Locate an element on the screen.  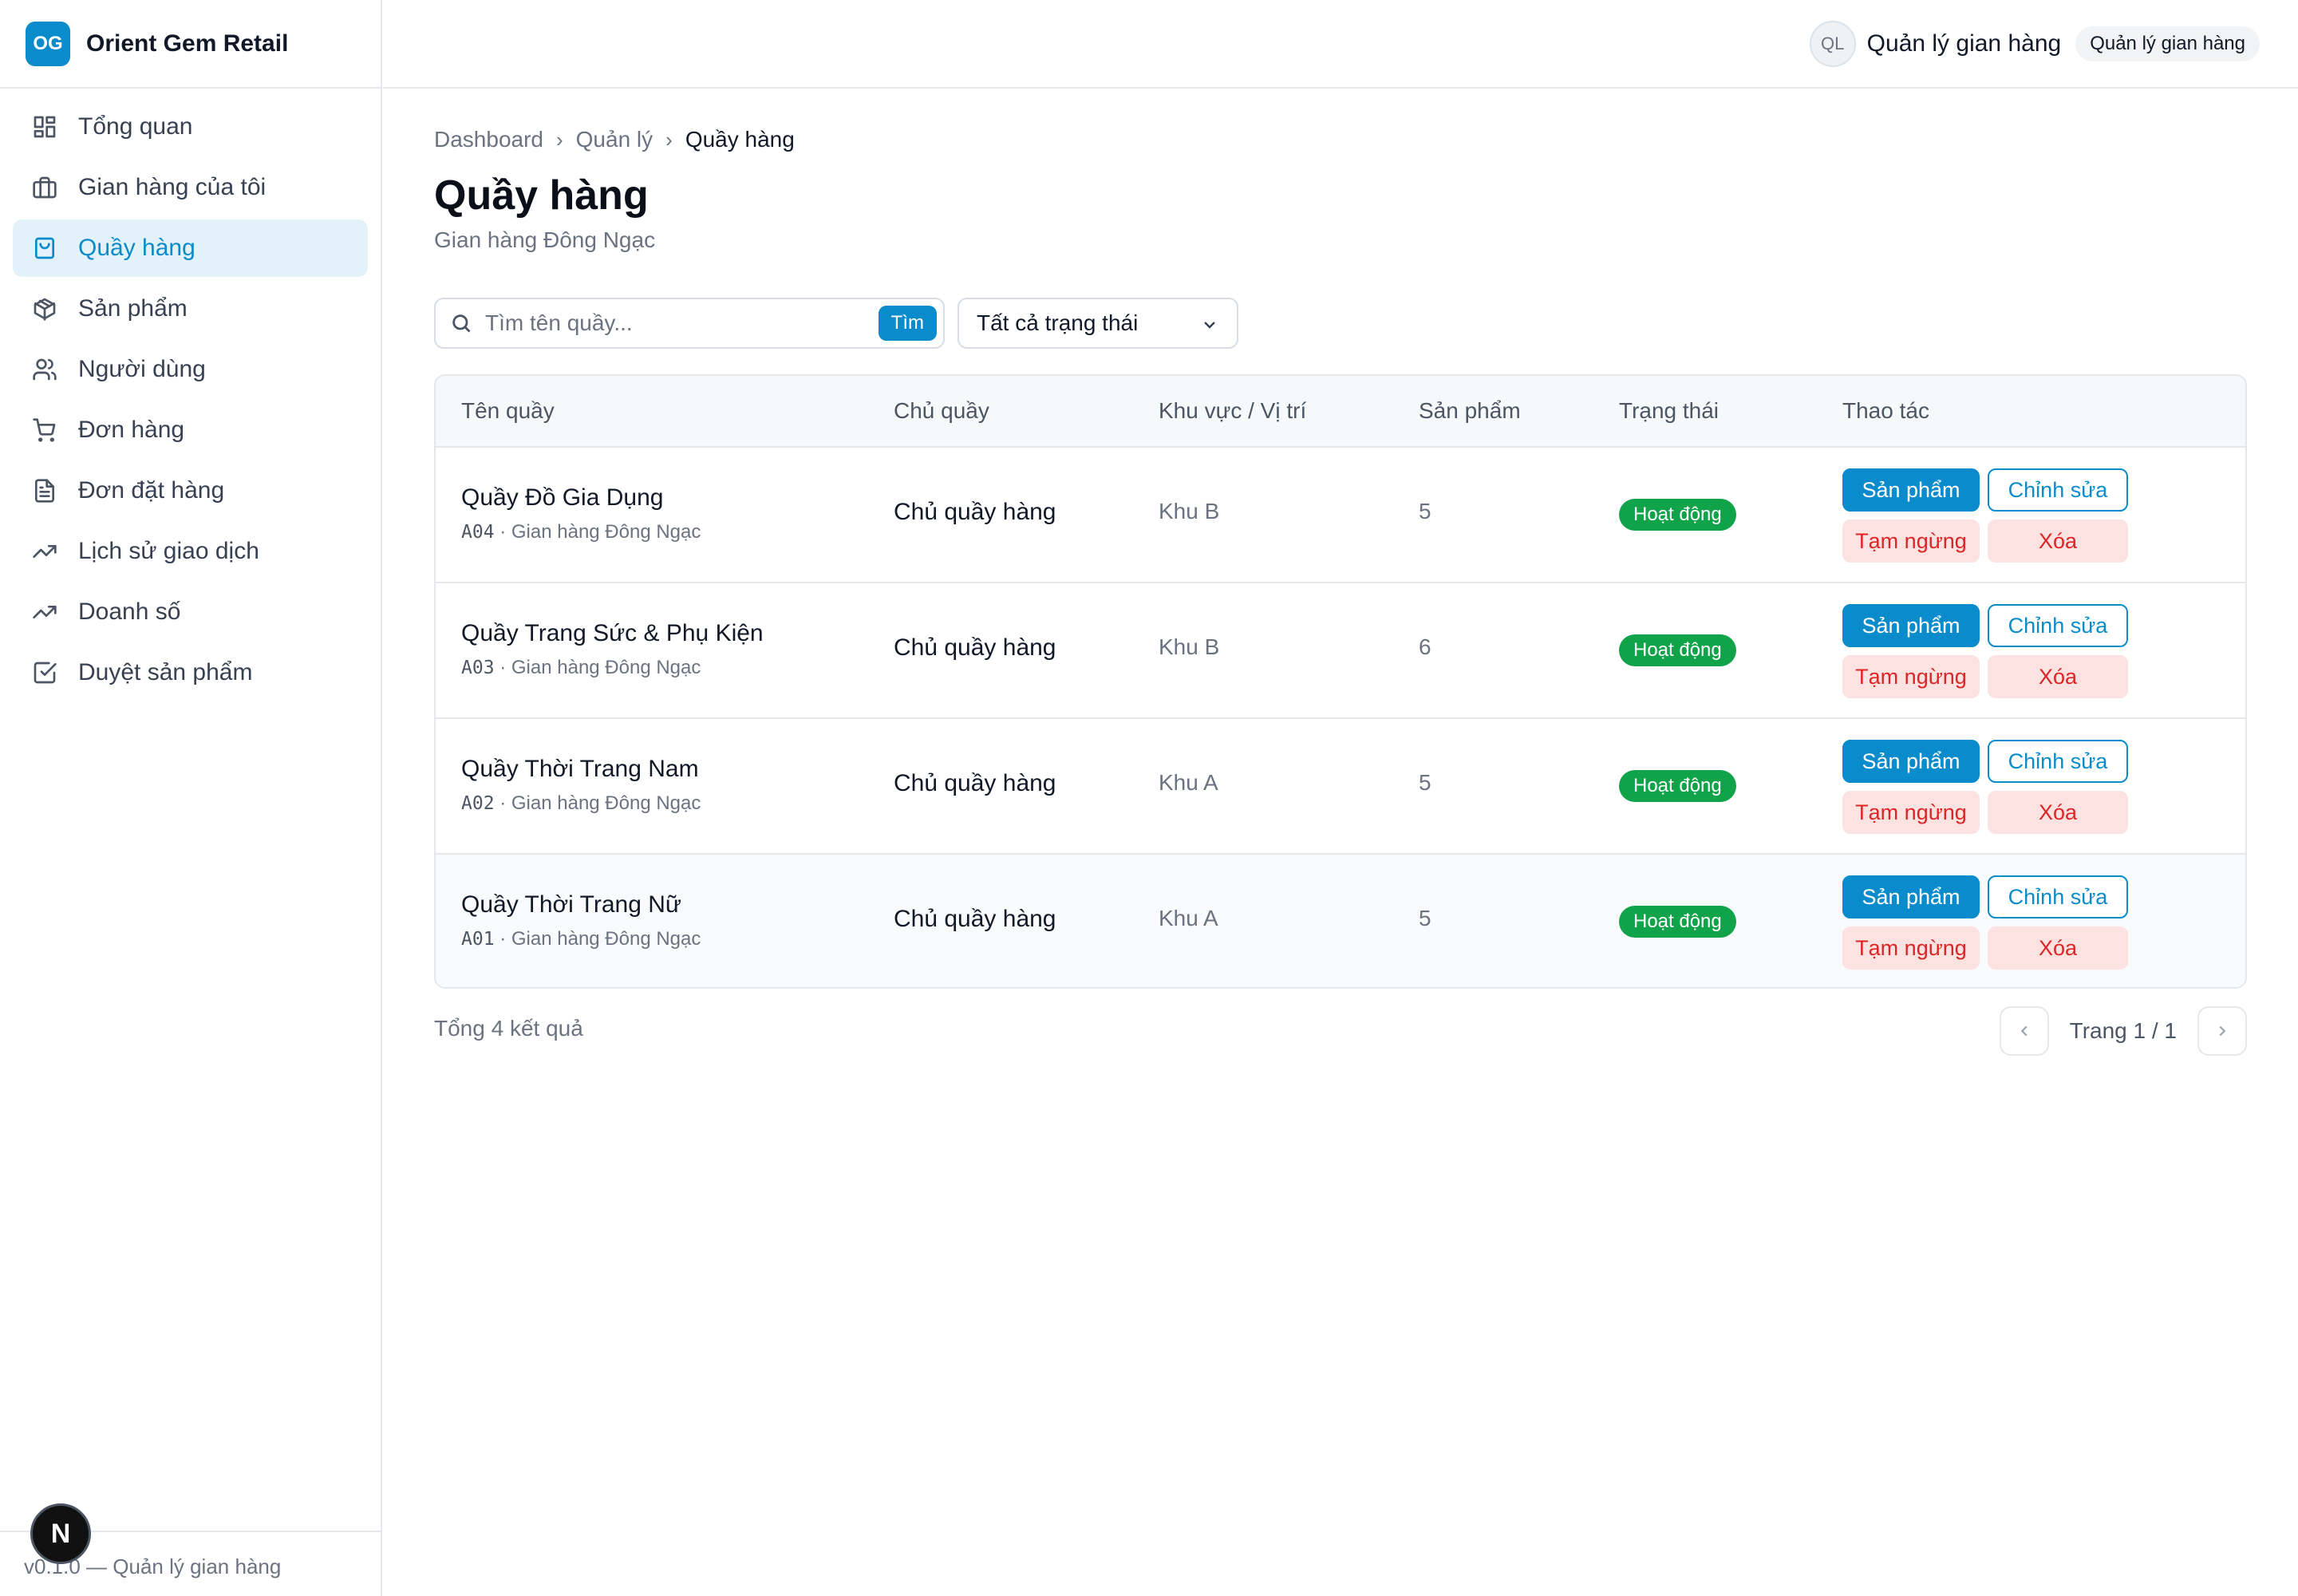
next-page-button is located at coordinates (2222, 1031).